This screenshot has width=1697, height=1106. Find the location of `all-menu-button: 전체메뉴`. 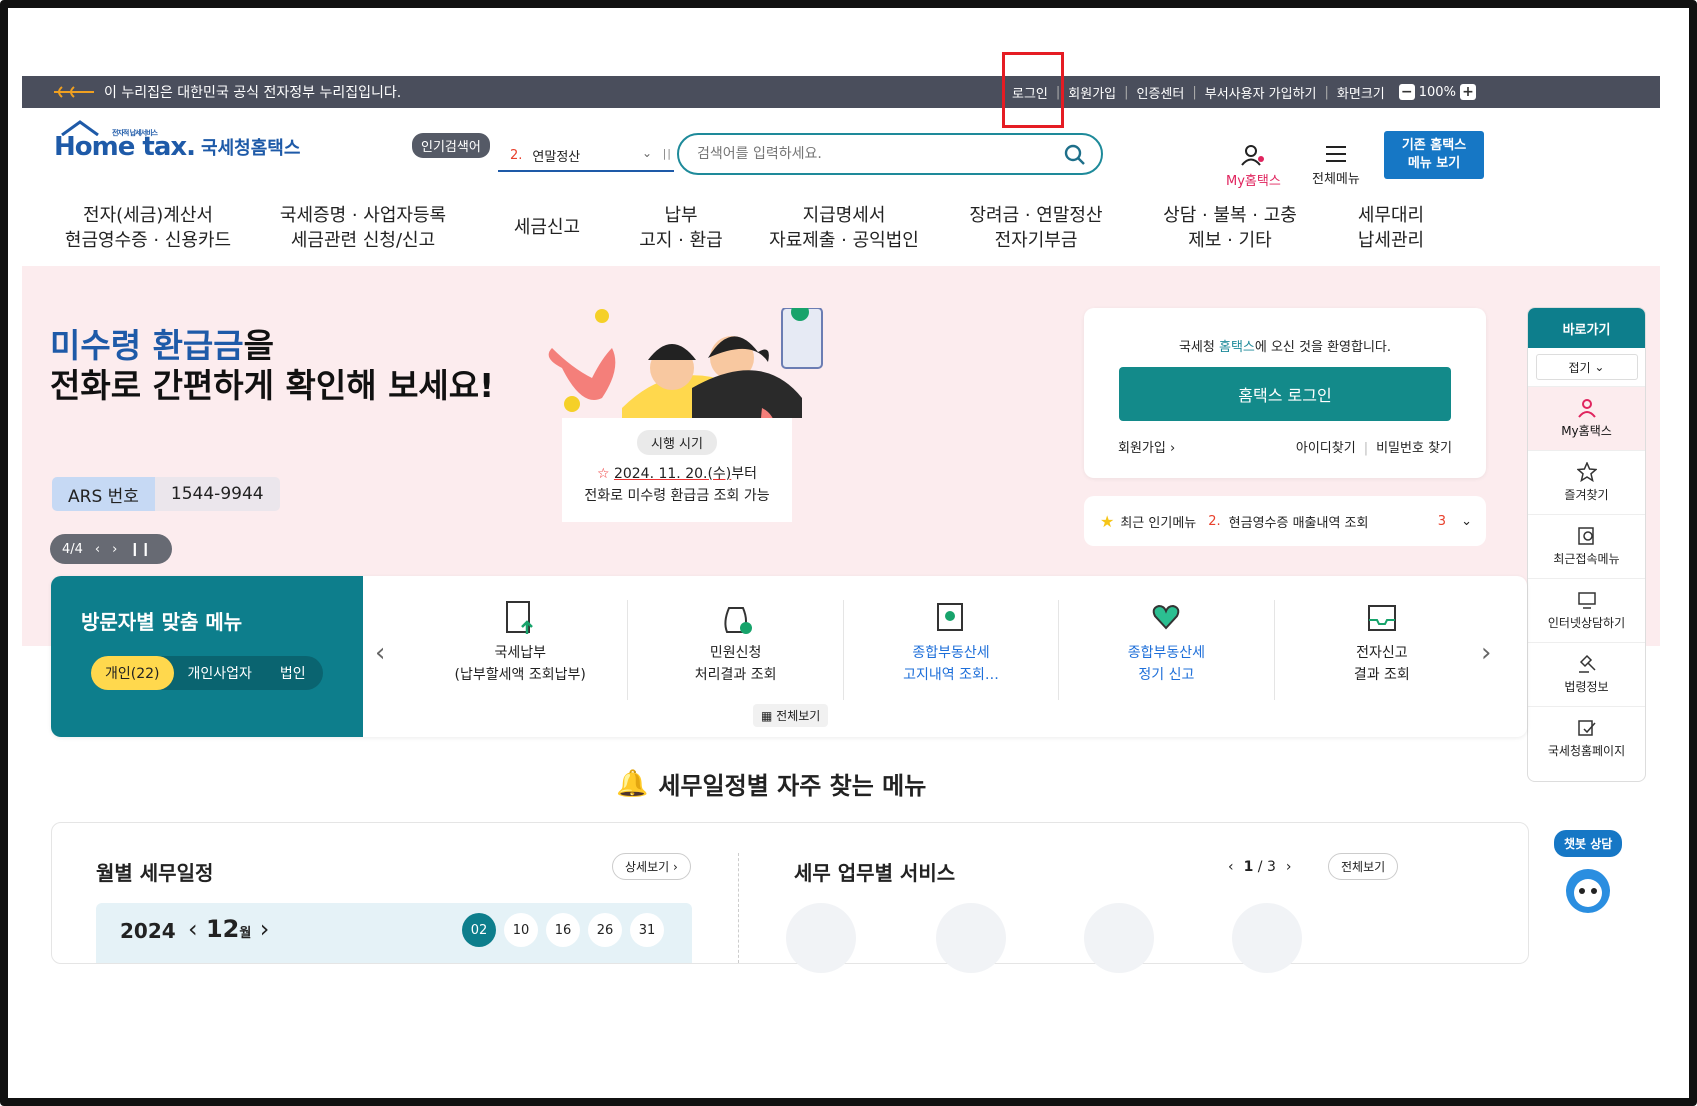

all-menu-button: 전체메뉴 is located at coordinates (1336, 165).